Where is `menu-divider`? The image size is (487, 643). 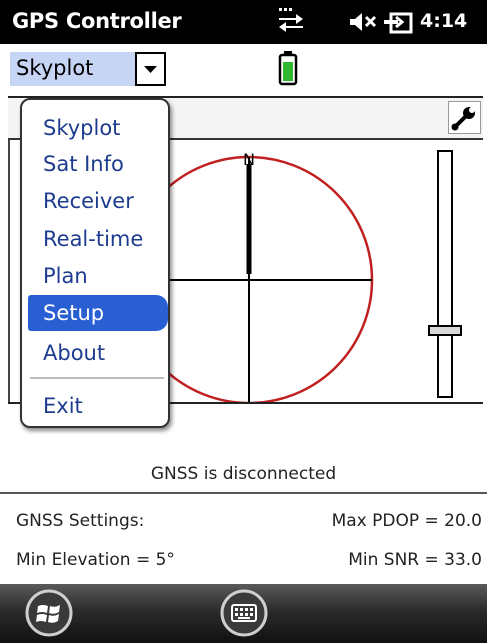
menu-divider is located at coordinates (97, 378).